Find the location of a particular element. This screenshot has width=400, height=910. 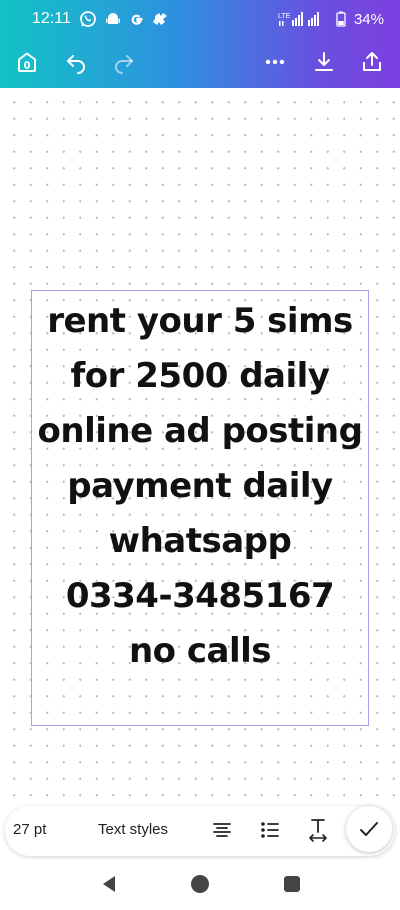

system-nav-bar is located at coordinates (200, 885).